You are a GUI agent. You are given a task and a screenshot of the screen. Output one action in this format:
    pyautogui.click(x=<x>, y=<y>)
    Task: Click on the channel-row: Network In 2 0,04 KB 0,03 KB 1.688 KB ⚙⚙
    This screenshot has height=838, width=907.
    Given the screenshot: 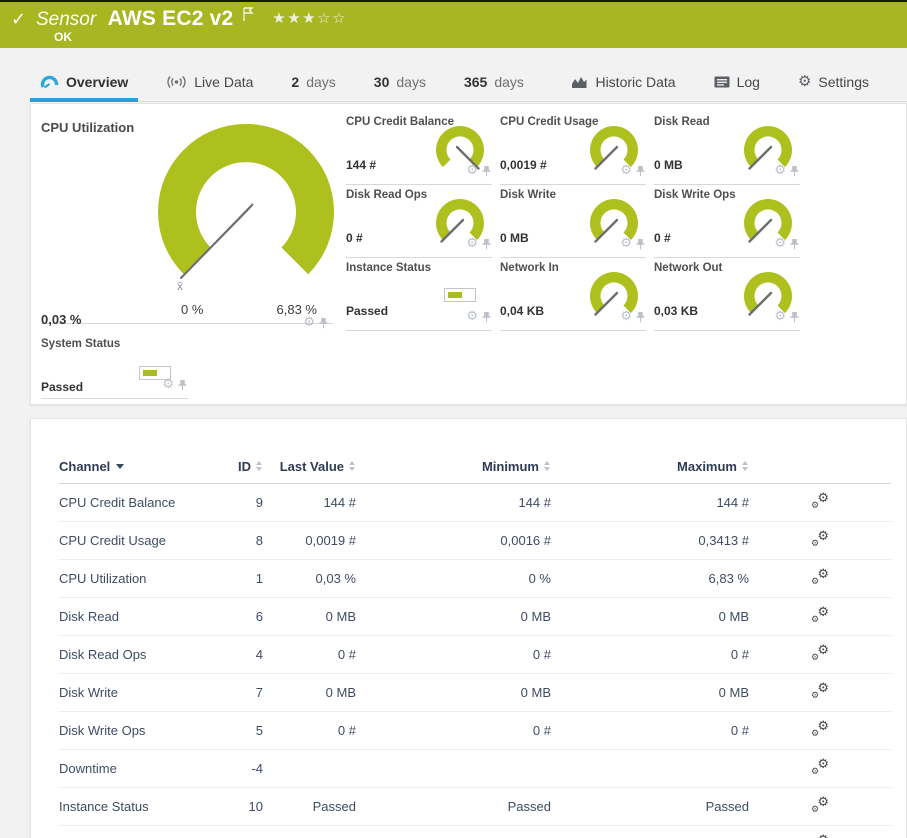 What is the action you would take?
    pyautogui.click(x=475, y=831)
    